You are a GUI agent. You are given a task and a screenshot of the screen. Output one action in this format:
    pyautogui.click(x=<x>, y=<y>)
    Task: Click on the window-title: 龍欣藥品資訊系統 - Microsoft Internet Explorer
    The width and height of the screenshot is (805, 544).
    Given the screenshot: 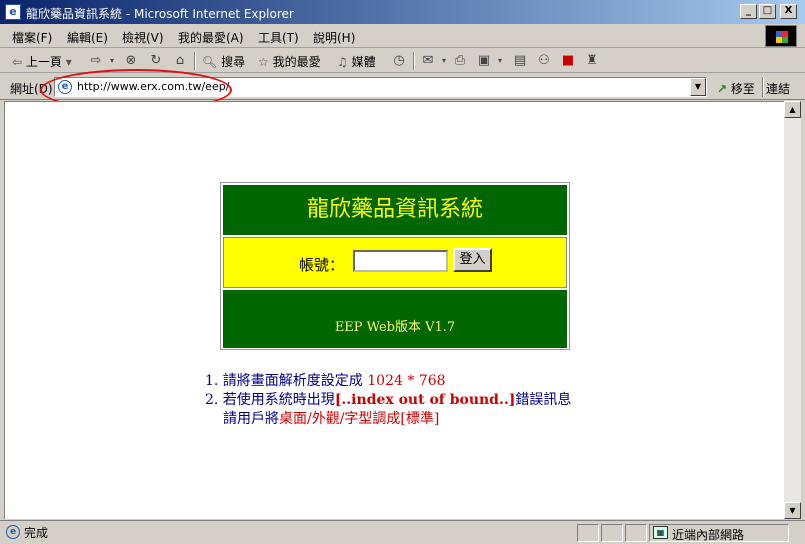 What is the action you would take?
    pyautogui.click(x=160, y=14)
    